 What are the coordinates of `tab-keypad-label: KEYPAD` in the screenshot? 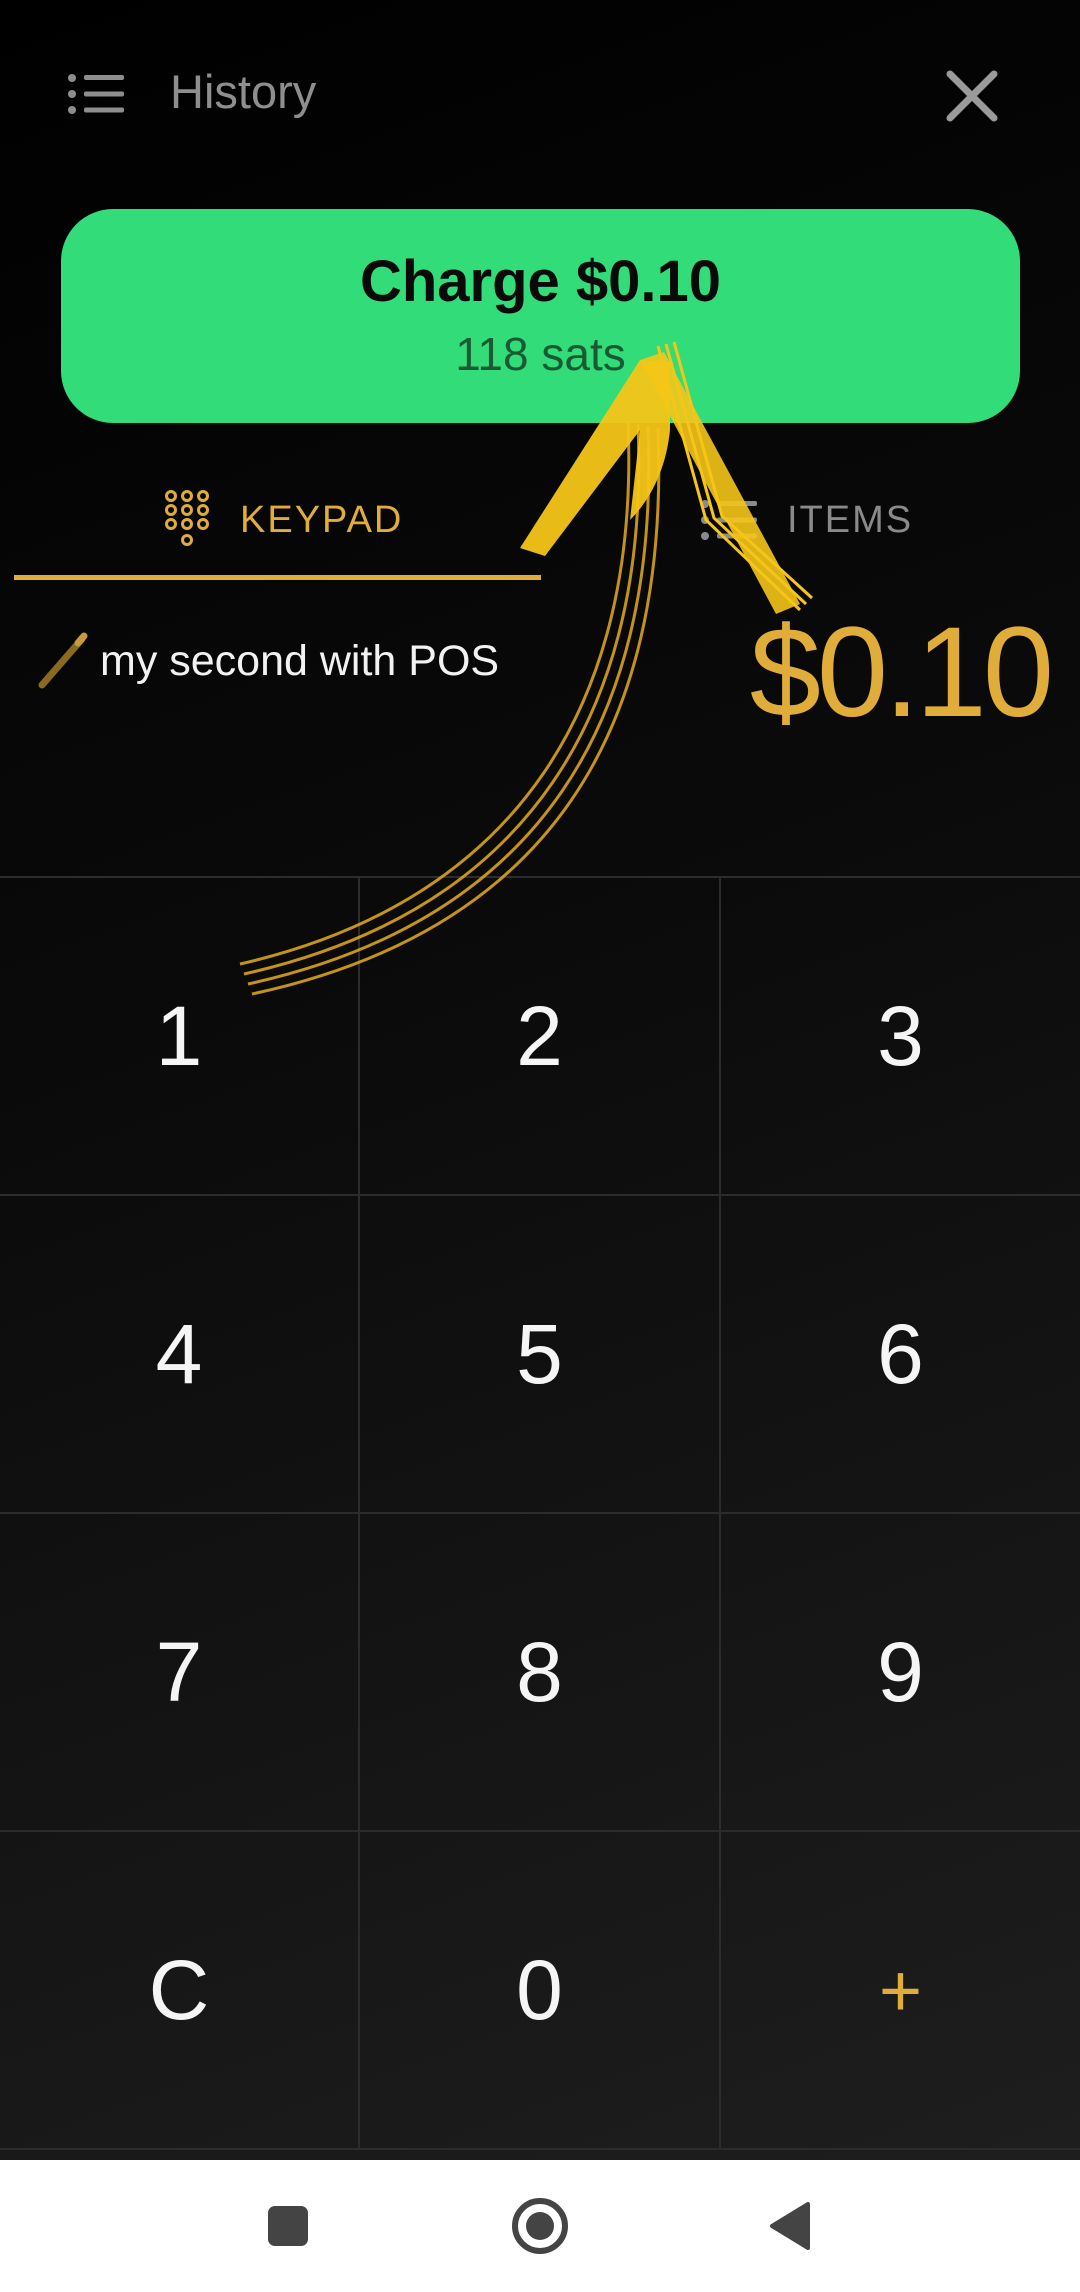 It's located at (322, 519).